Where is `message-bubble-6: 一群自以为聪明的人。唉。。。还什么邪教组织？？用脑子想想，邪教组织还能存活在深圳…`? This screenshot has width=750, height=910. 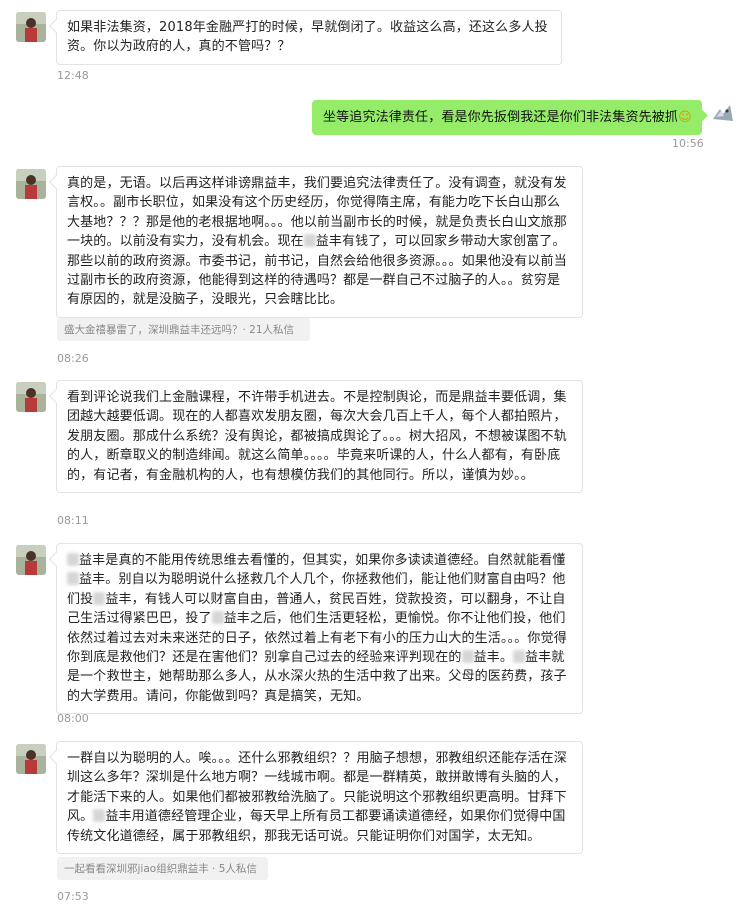 message-bubble-6: 一群自以为聪明的人。唉。。。还什么邪教组织？？用脑子想想，邪教组织还能存活在深圳… is located at coordinates (319, 798).